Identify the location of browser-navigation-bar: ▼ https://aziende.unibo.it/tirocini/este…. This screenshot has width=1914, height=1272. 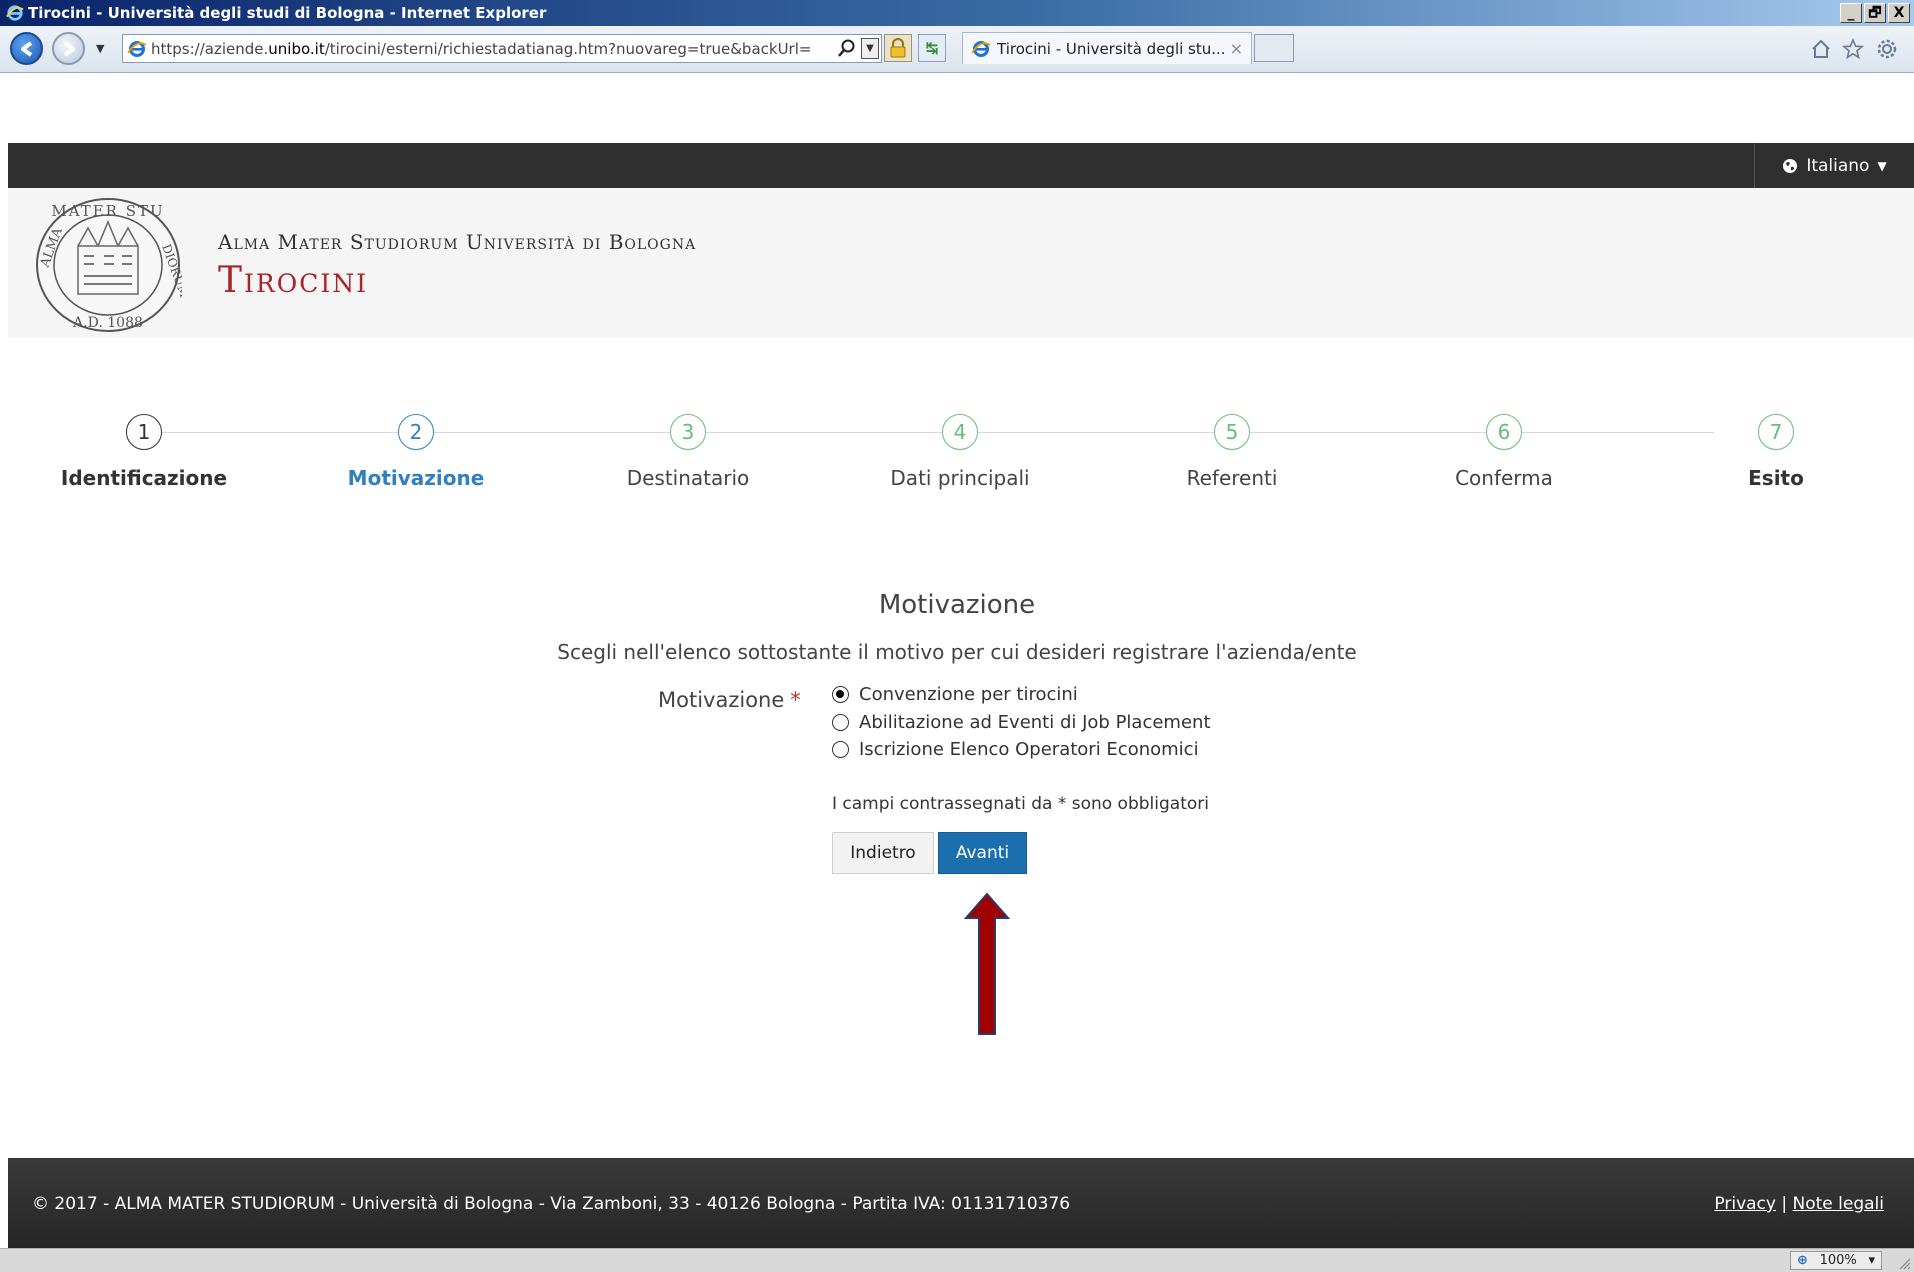
(957, 49).